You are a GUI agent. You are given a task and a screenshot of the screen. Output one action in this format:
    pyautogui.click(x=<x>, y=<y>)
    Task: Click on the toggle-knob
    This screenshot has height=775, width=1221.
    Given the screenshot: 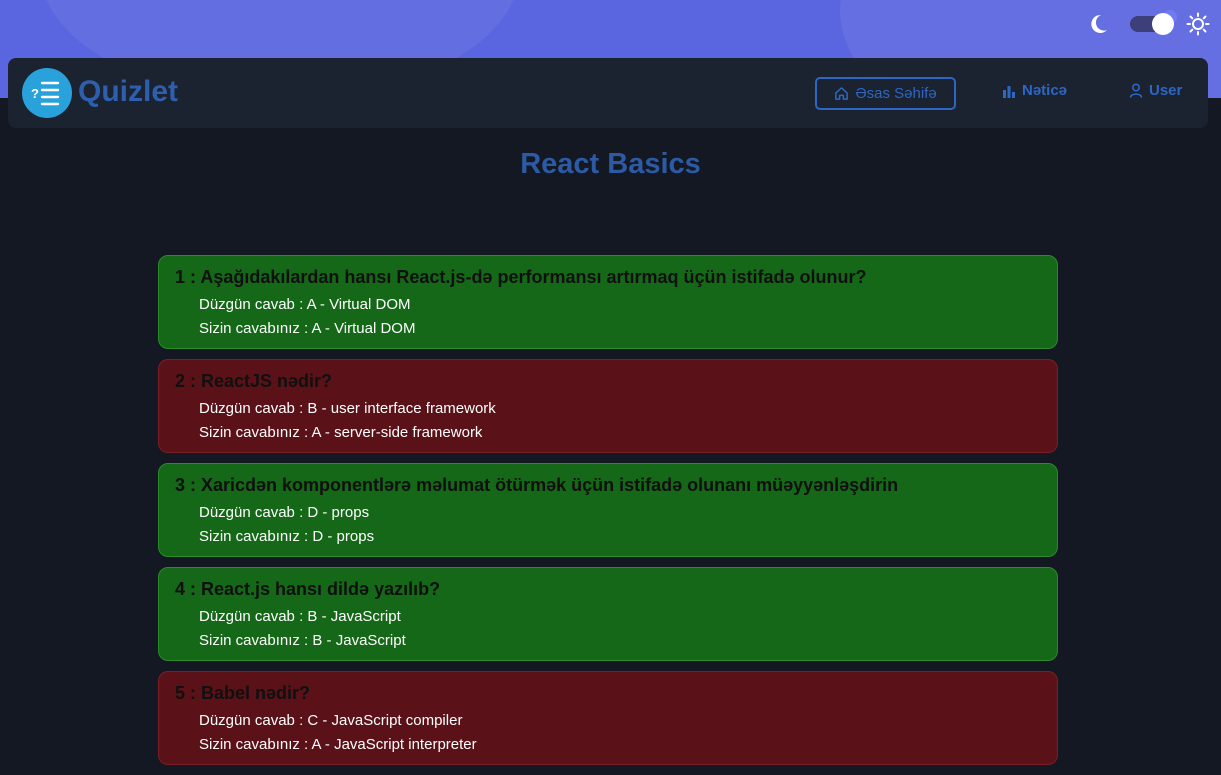 What is the action you would take?
    pyautogui.click(x=1163, y=24)
    